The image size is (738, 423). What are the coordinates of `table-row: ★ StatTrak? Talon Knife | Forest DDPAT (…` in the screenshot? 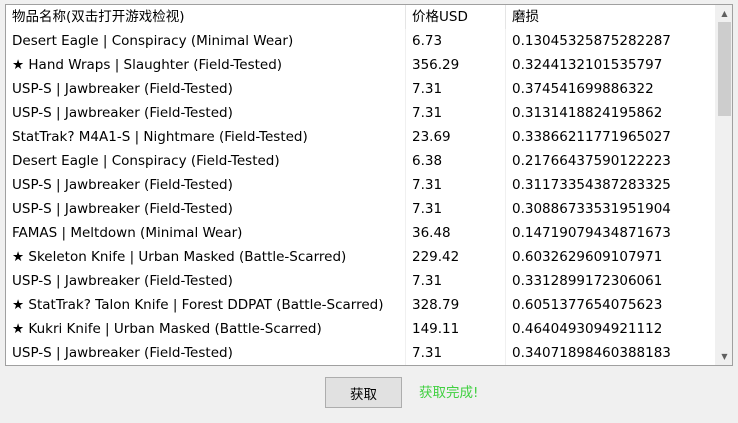 It's located at (360, 305).